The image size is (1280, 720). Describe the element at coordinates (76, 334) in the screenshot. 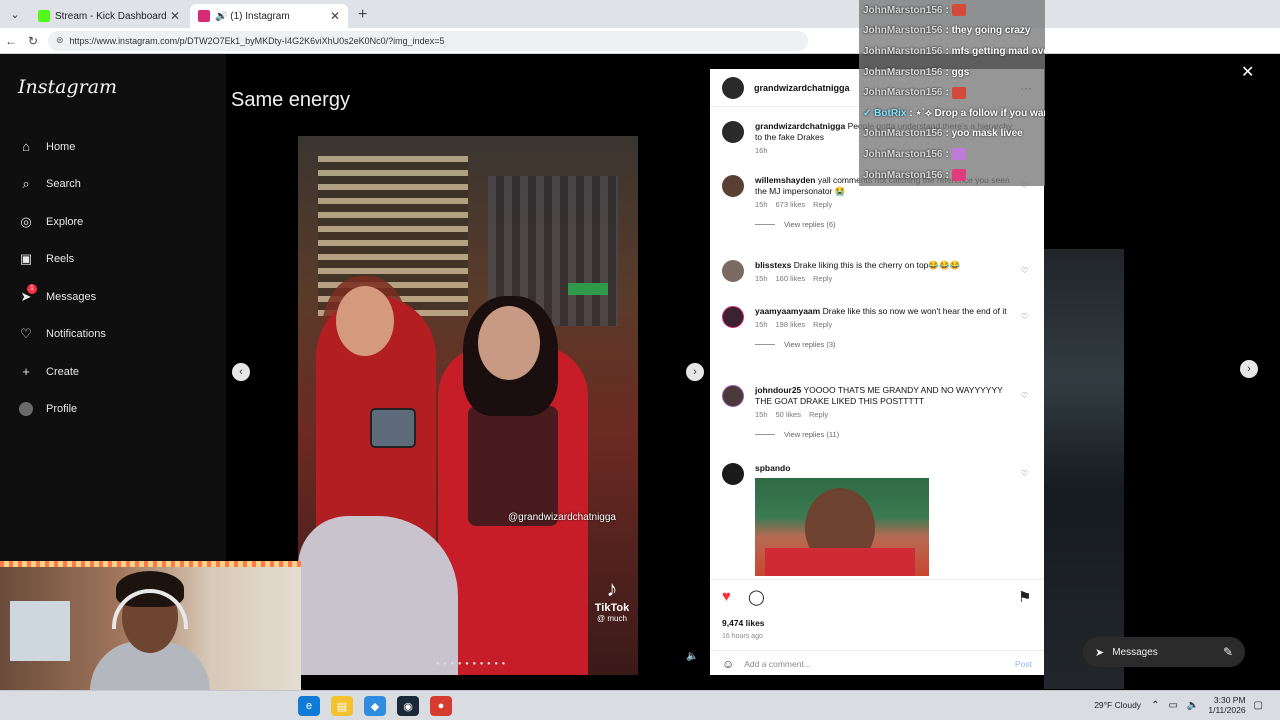

I see `sidebar-item-label: Notifications` at that location.